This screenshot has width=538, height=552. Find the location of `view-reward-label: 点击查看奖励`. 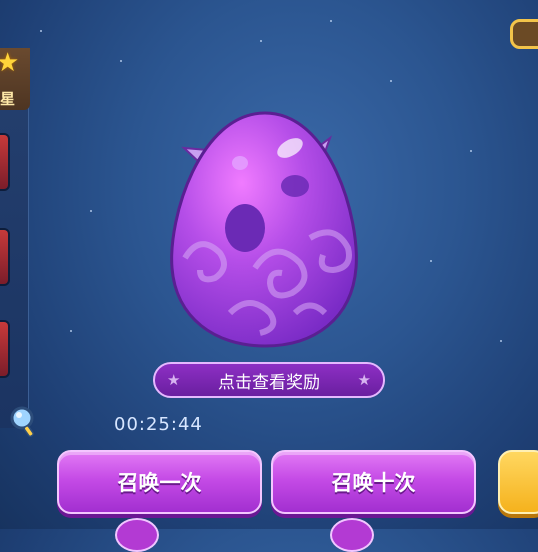

view-reward-label: 点击查看奖励 is located at coordinates (269, 382).